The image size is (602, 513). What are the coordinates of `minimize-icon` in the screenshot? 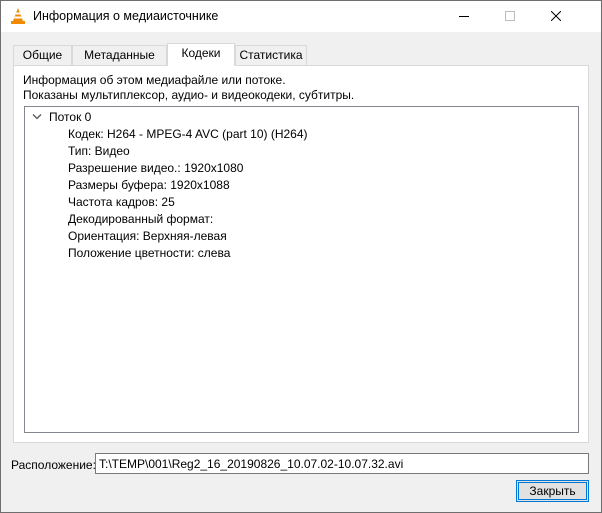 It's located at (464, 16).